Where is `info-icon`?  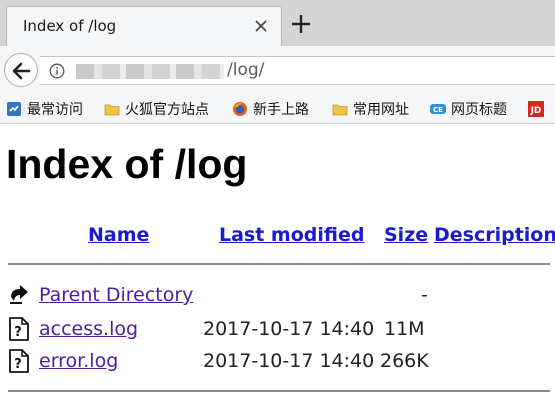 info-icon is located at coordinates (57, 71).